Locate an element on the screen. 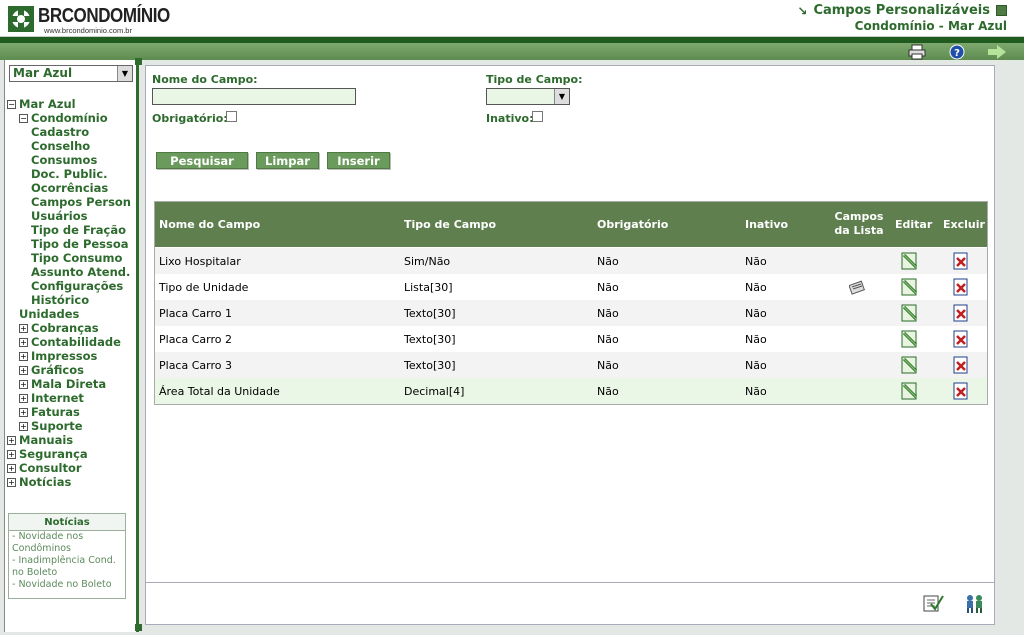 This screenshot has width=1024, height=635. news-item: - Novidade no Boleto is located at coordinates (67, 585).